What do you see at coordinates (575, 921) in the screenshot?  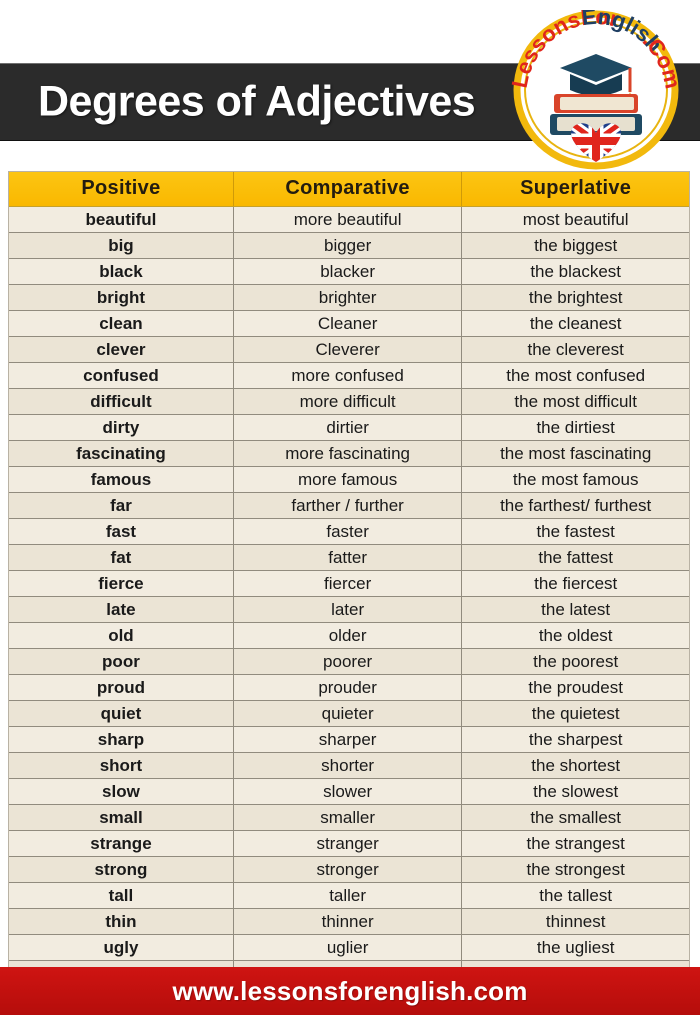 I see `adjective-superlative: thinnest` at bounding box center [575, 921].